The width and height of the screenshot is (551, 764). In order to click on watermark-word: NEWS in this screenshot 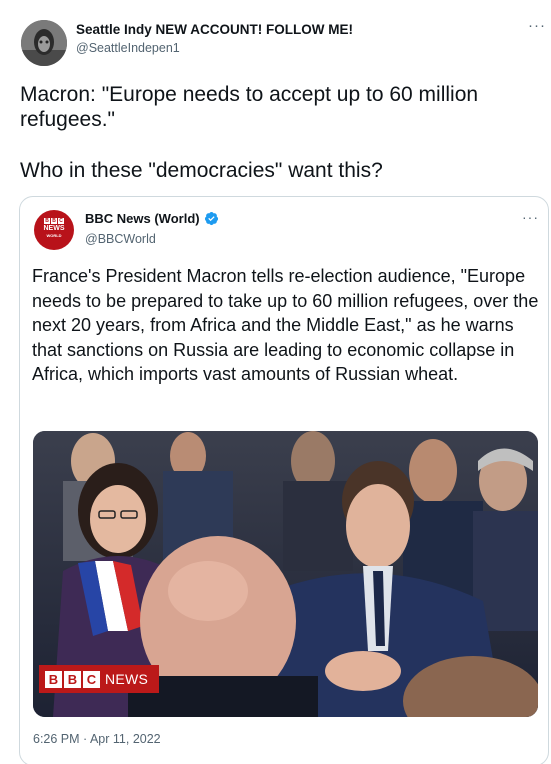, I will do `click(127, 679)`.